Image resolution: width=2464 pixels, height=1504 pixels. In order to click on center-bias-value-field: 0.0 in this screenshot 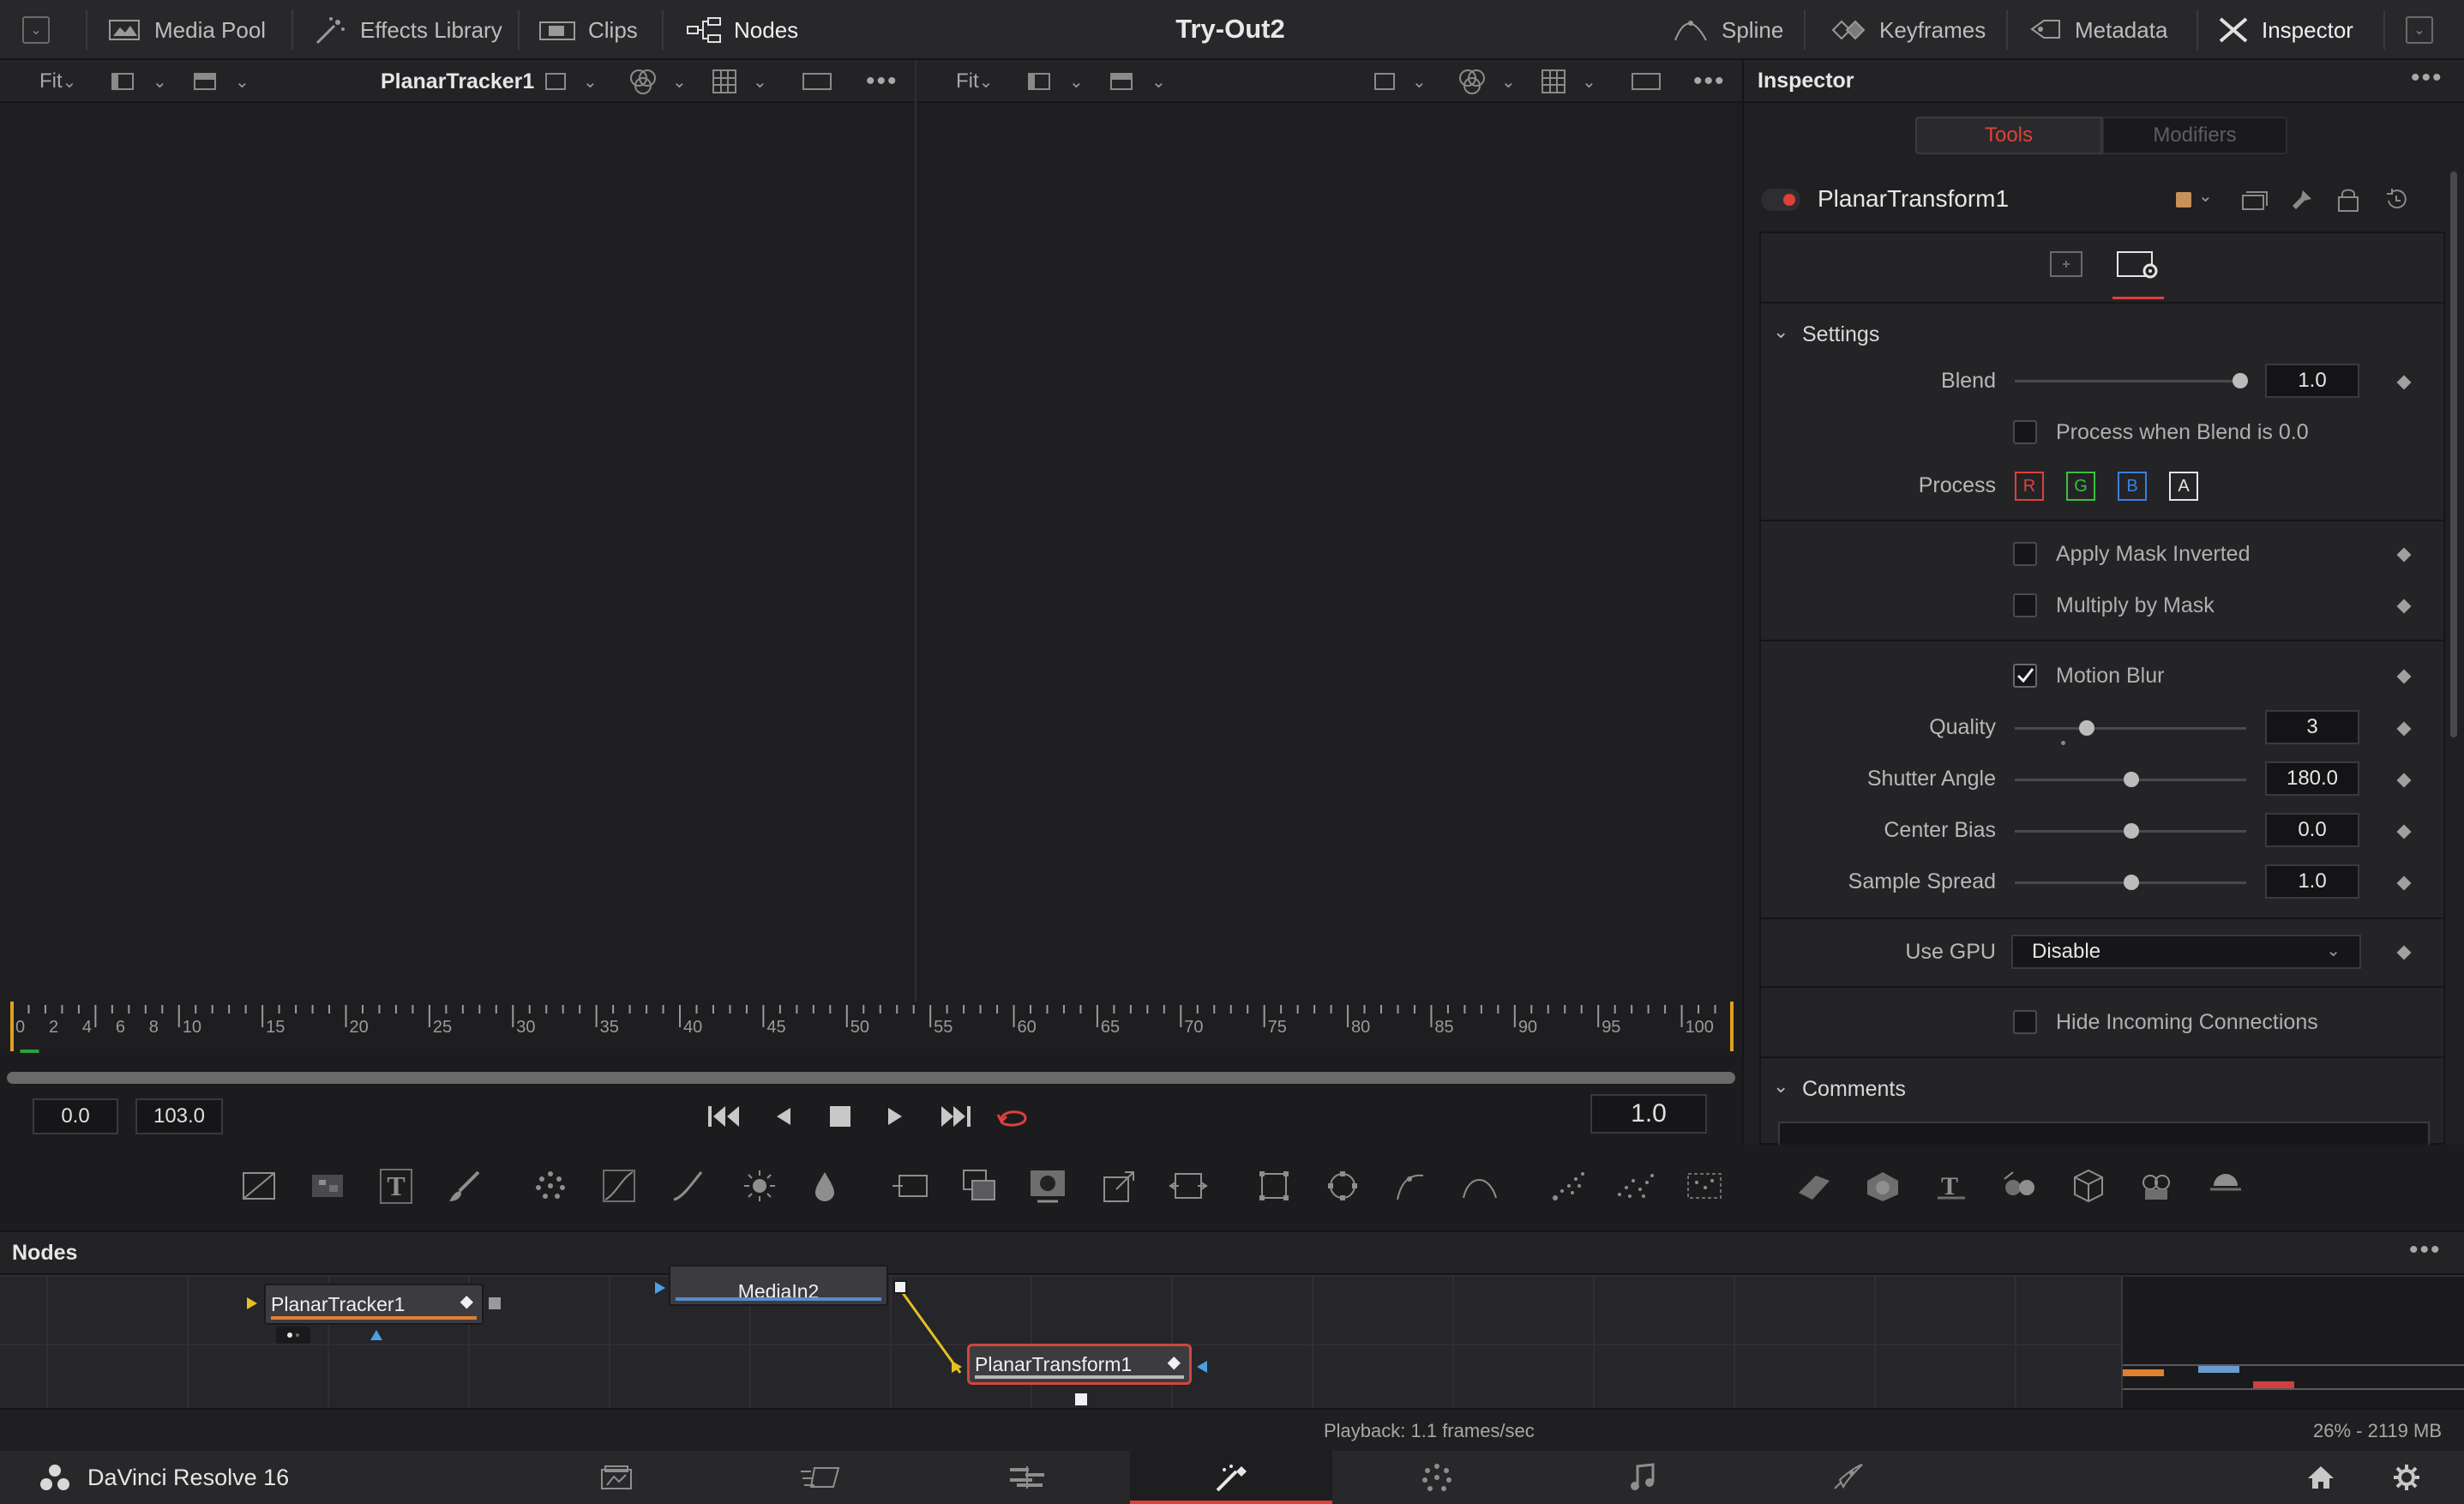, I will do `click(2312, 830)`.